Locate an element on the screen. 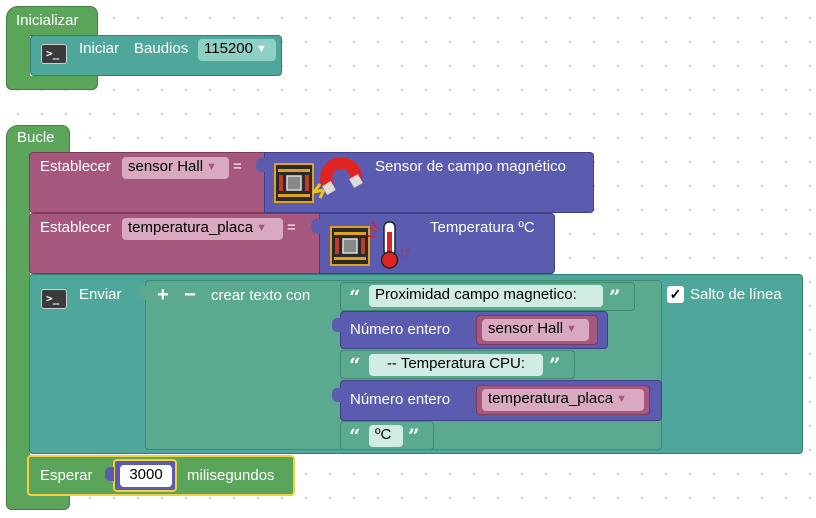 The image size is (816, 518). wait-label: Esperar is located at coordinates (66, 475).